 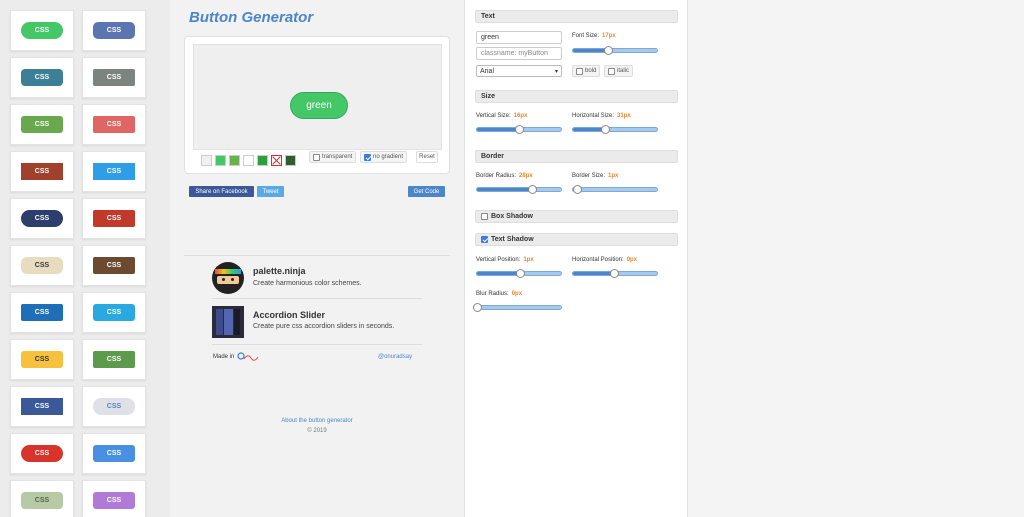 What do you see at coordinates (279, 271) in the screenshot?
I see `promo-title: palette.ninja` at bounding box center [279, 271].